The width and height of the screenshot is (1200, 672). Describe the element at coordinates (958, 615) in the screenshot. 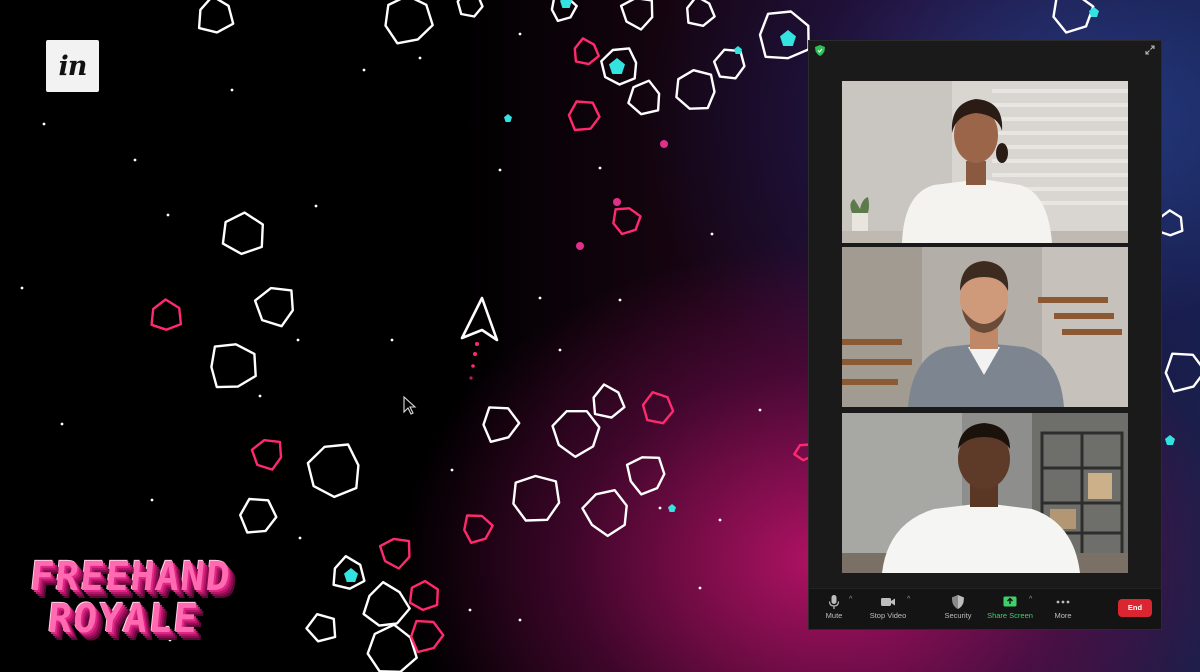

I see `security-label: Security` at that location.